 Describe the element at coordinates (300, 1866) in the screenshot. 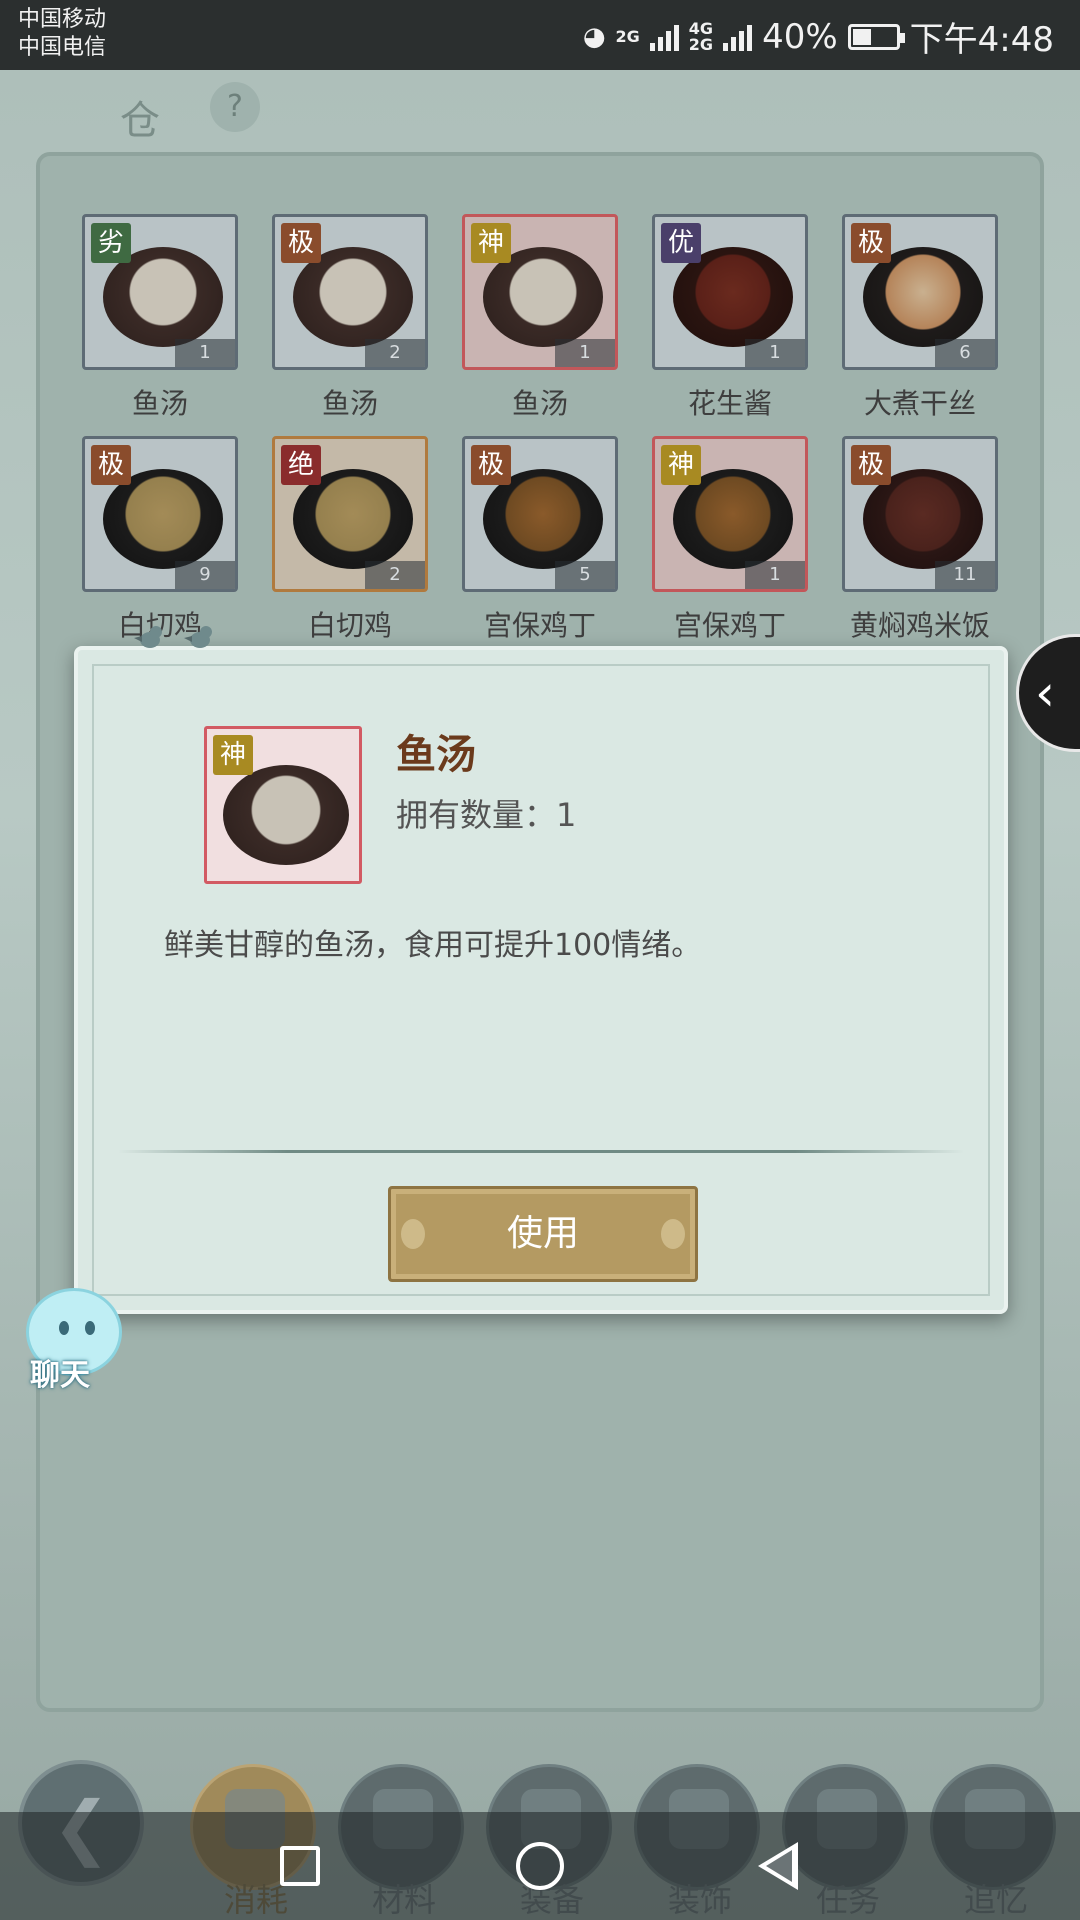

I see `recent-apps-icon` at that location.